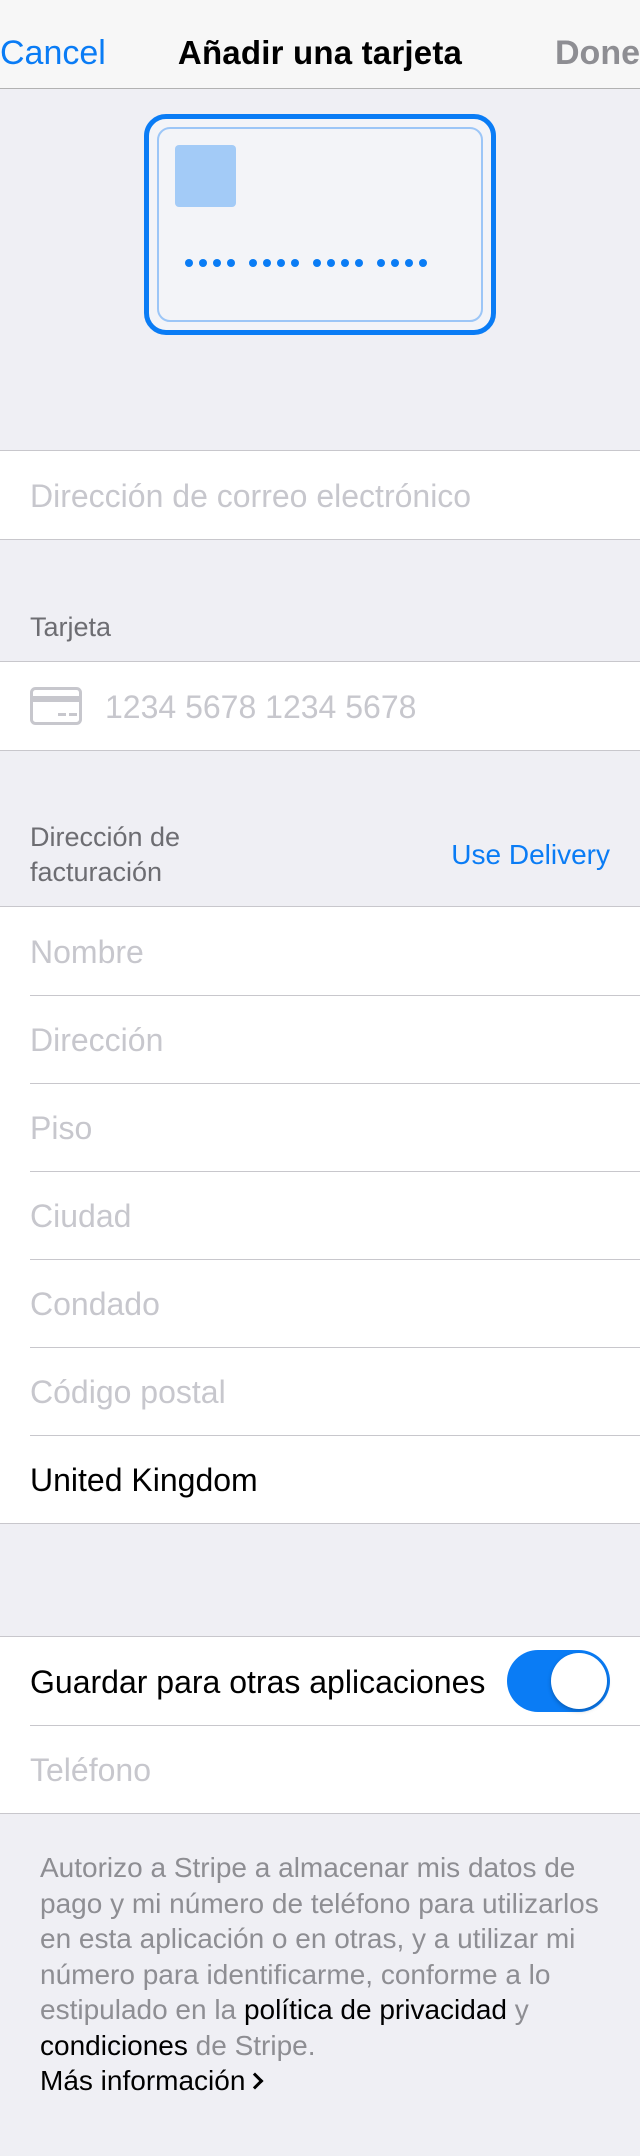  I want to click on billing-section-label-line2: facturación, so click(96, 872).